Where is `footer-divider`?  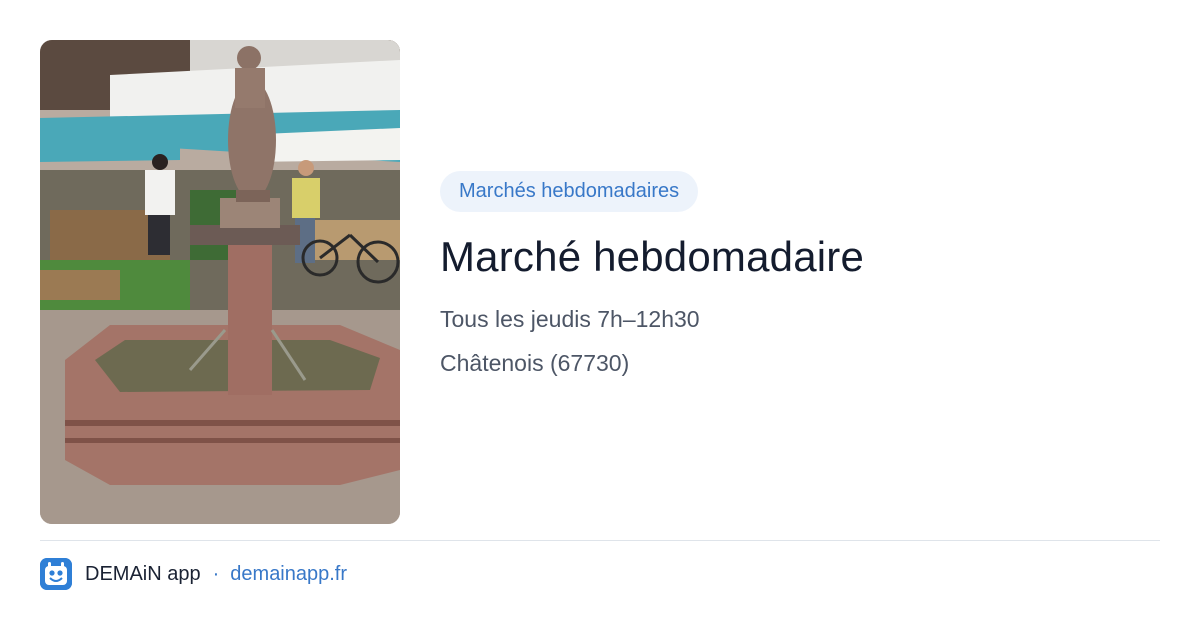 footer-divider is located at coordinates (600, 540).